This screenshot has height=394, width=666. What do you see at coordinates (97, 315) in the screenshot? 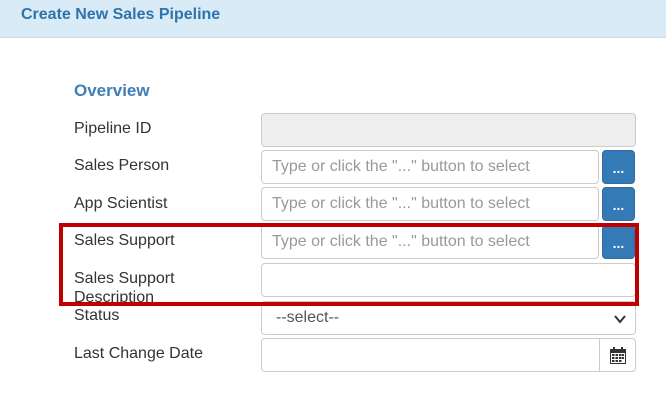
I see `status-label: Status` at bounding box center [97, 315].